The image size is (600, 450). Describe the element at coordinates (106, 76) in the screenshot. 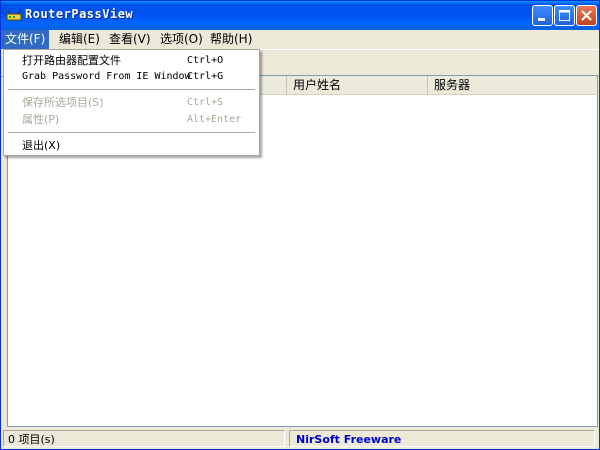

I see `menu-item-label: Grab Password From IE Window` at that location.